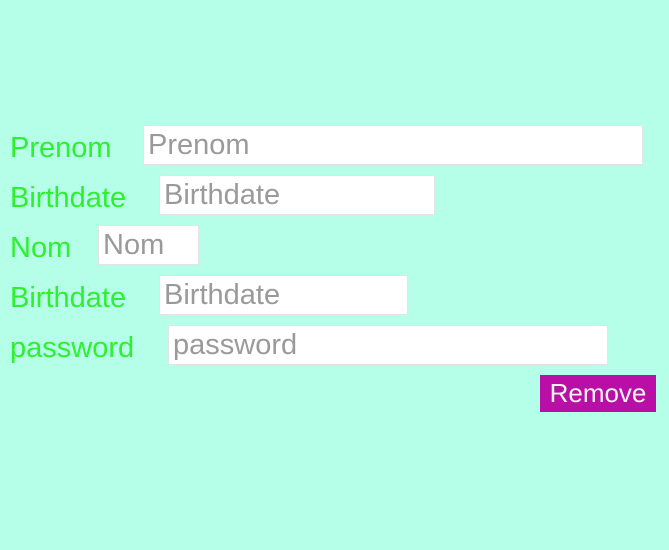 The width and height of the screenshot is (669, 550). What do you see at coordinates (148, 245) in the screenshot?
I see `nom-input` at bounding box center [148, 245].